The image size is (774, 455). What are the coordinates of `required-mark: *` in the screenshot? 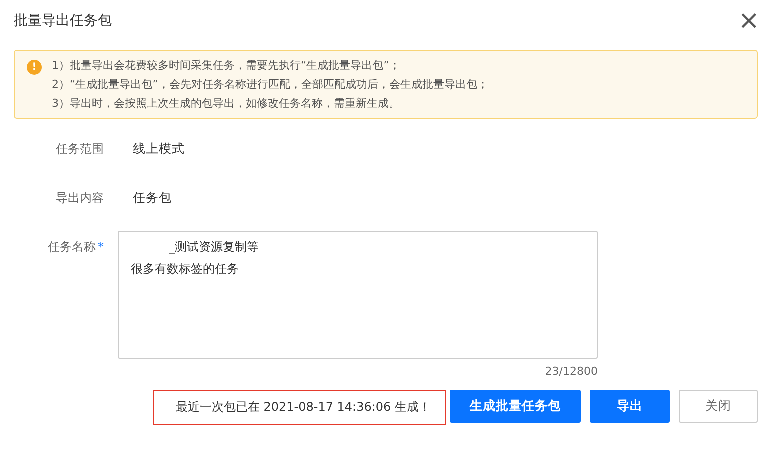 It's located at (101, 247).